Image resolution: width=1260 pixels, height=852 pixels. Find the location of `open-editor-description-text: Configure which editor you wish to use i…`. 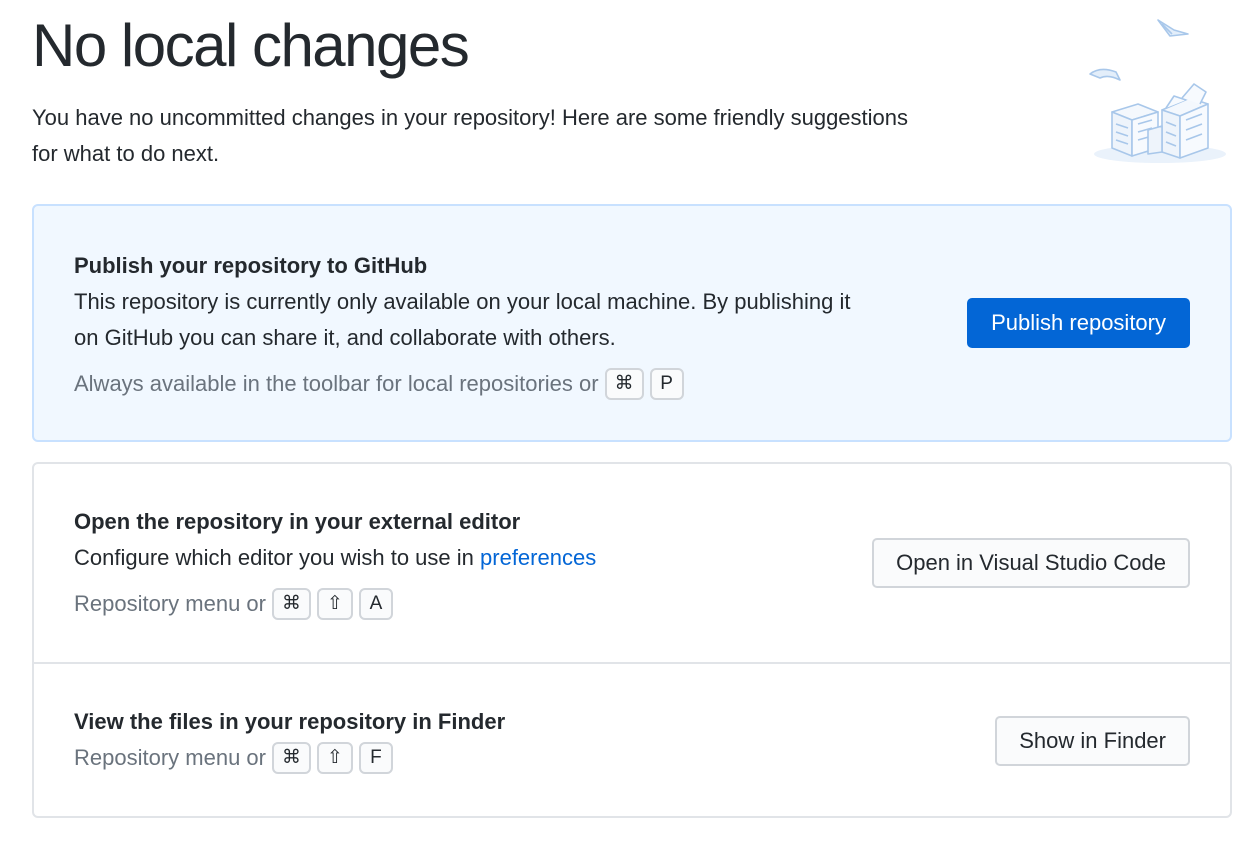

open-editor-description-text: Configure which editor you wish to use i… is located at coordinates (274, 557).